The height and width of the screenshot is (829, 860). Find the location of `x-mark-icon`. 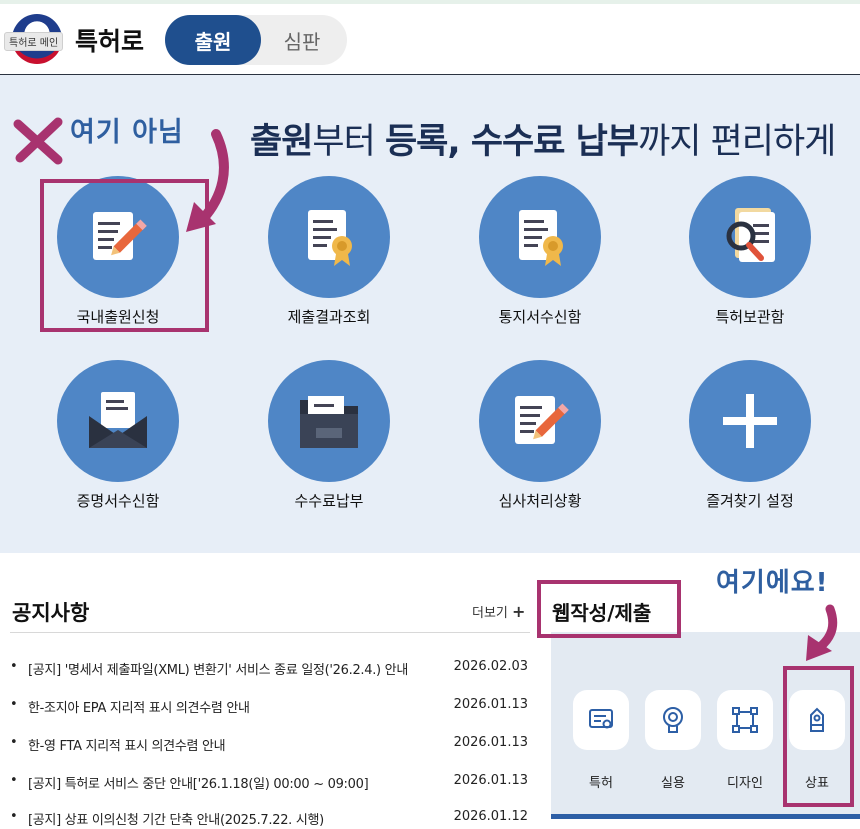

x-mark-icon is located at coordinates (38, 141).